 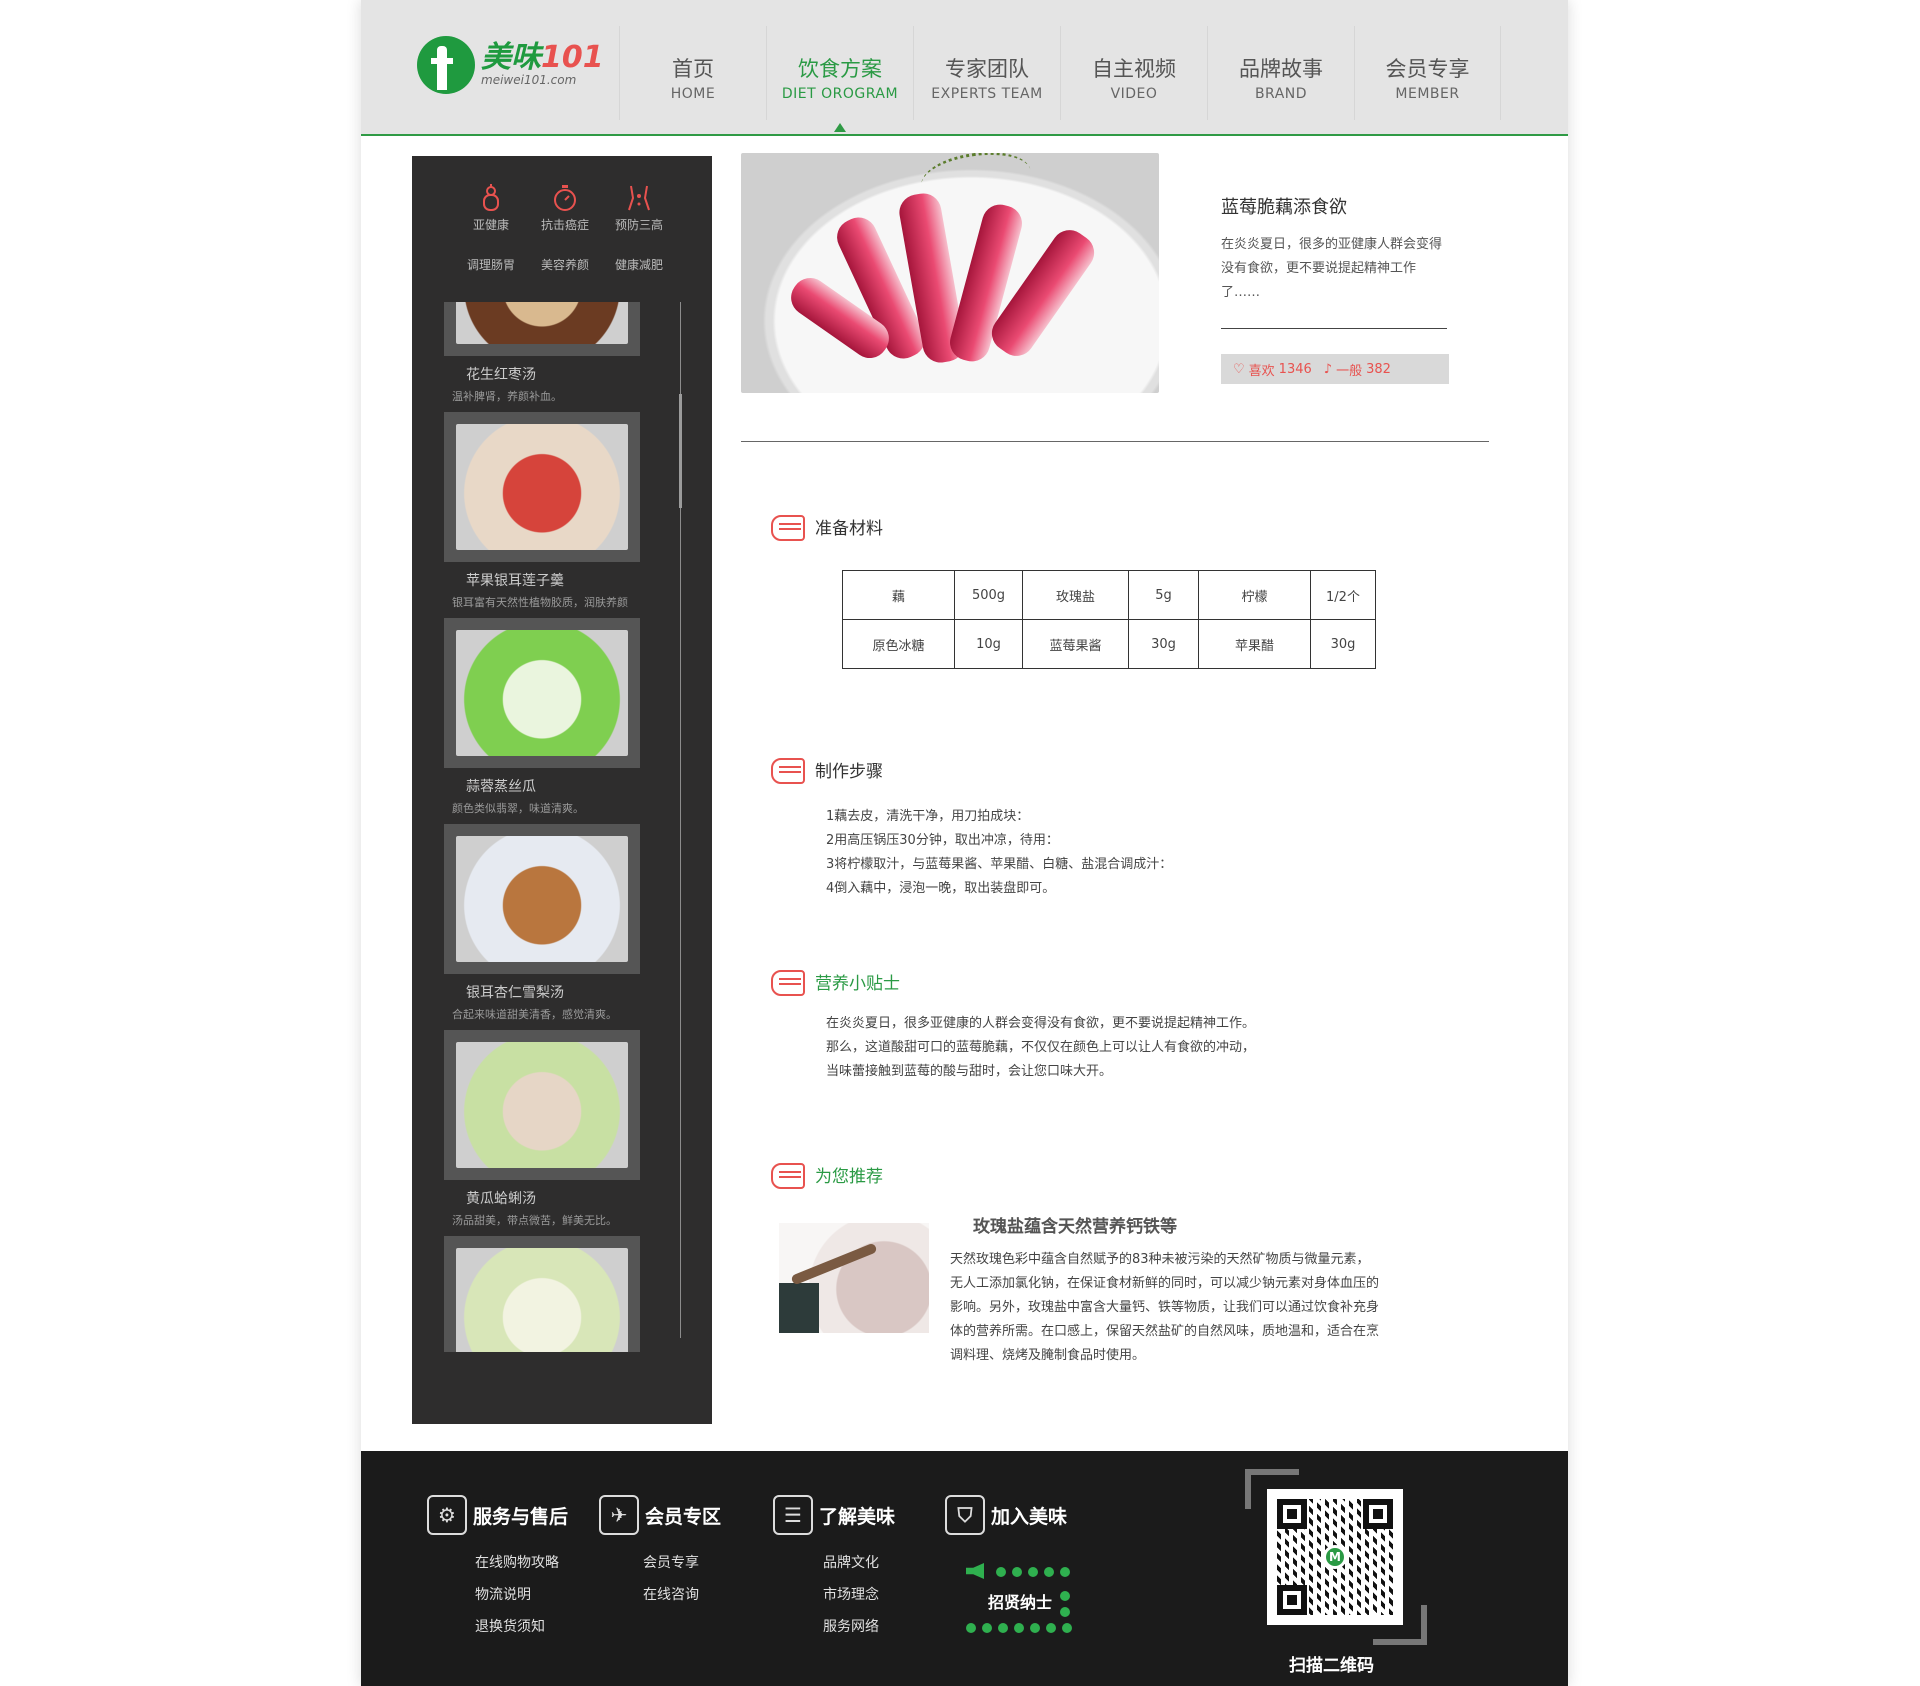 I want to click on category-stomach: 调理肠胃, so click(x=491, y=264).